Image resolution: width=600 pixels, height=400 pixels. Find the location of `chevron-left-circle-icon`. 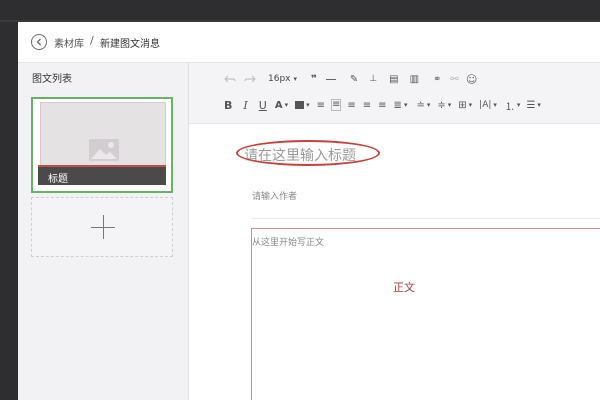

chevron-left-circle-icon is located at coordinates (38, 42).